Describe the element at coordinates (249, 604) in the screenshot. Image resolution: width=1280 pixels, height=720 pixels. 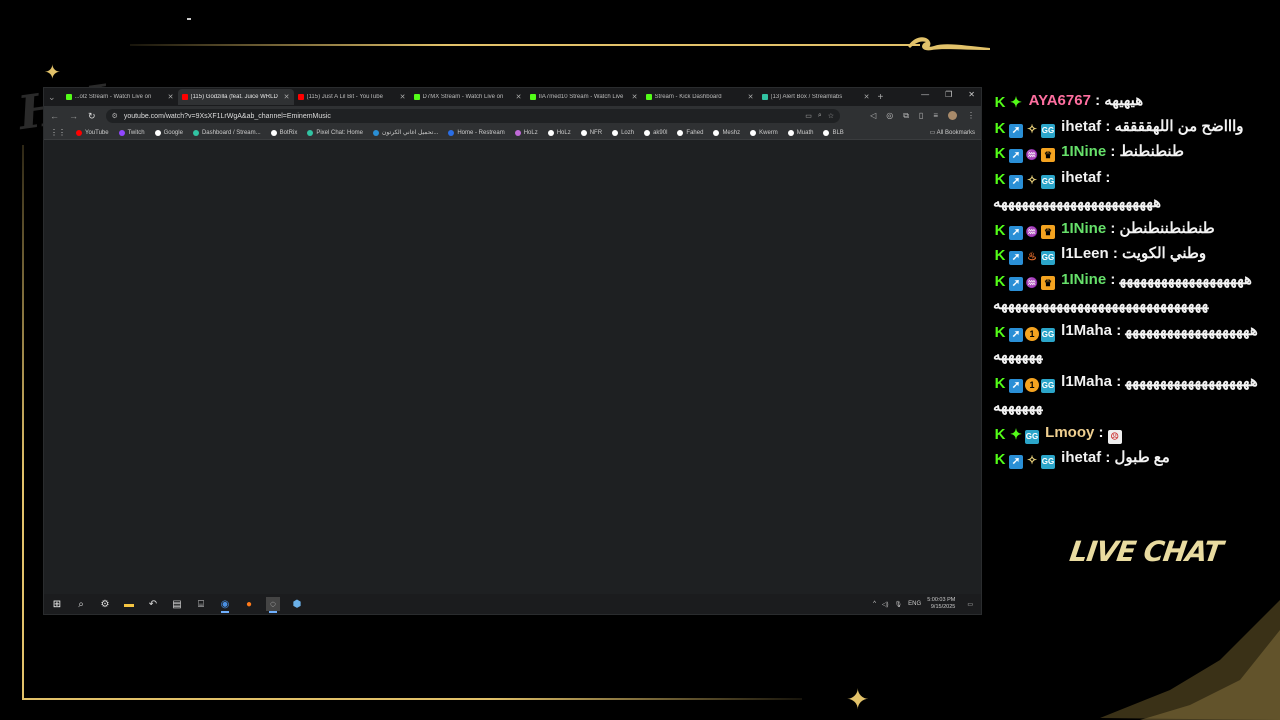
I see `firefox-icon: ●` at that location.